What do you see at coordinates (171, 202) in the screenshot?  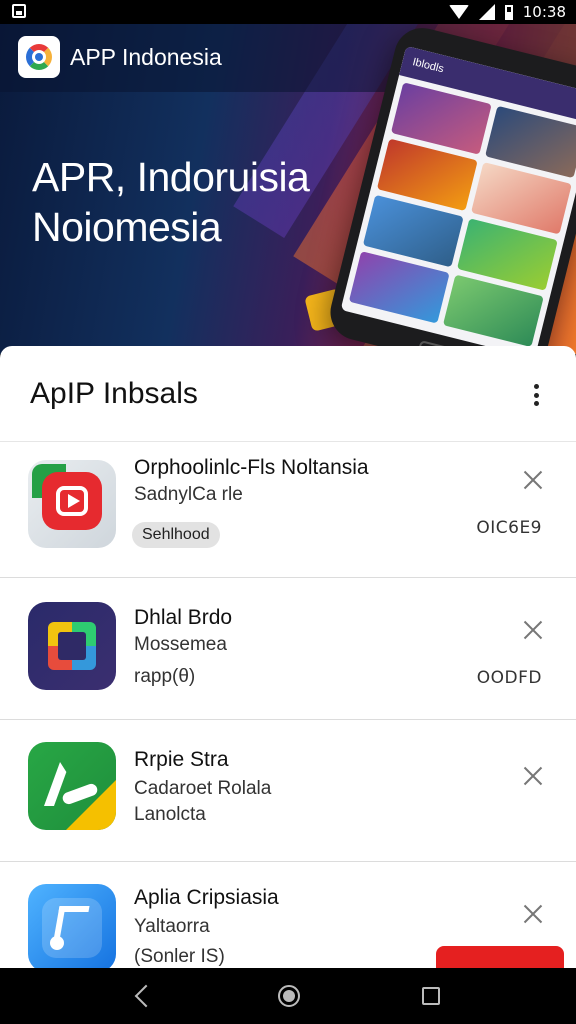 I see `hero-title: APR, Indoruisia Noiomesia` at bounding box center [171, 202].